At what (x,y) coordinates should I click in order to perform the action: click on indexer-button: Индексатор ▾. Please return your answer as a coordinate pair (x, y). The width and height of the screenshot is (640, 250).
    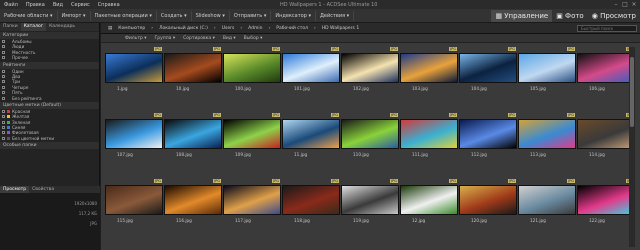
    Looking at the image, I should click on (293, 15).